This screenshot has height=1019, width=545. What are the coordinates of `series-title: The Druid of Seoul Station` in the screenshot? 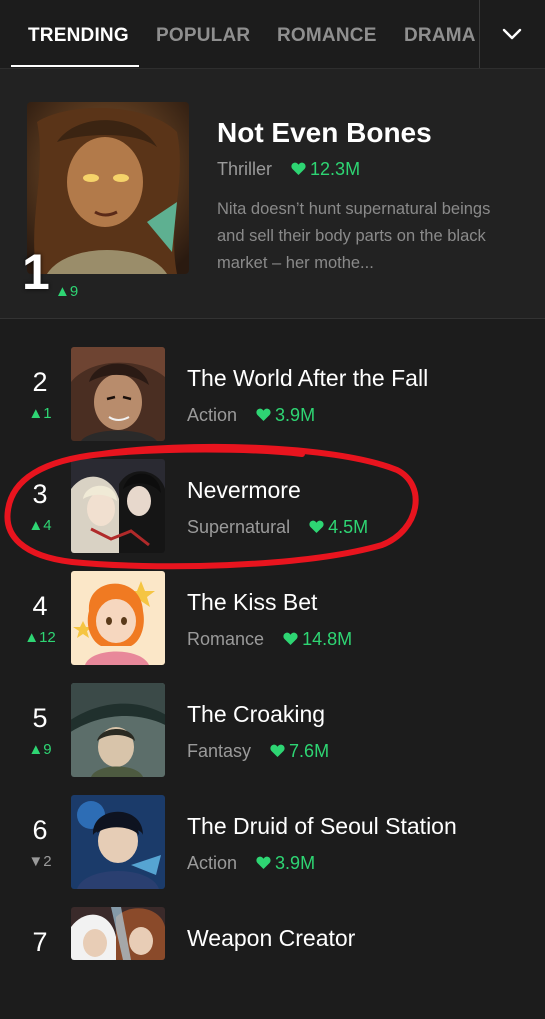 It's located at (322, 826).